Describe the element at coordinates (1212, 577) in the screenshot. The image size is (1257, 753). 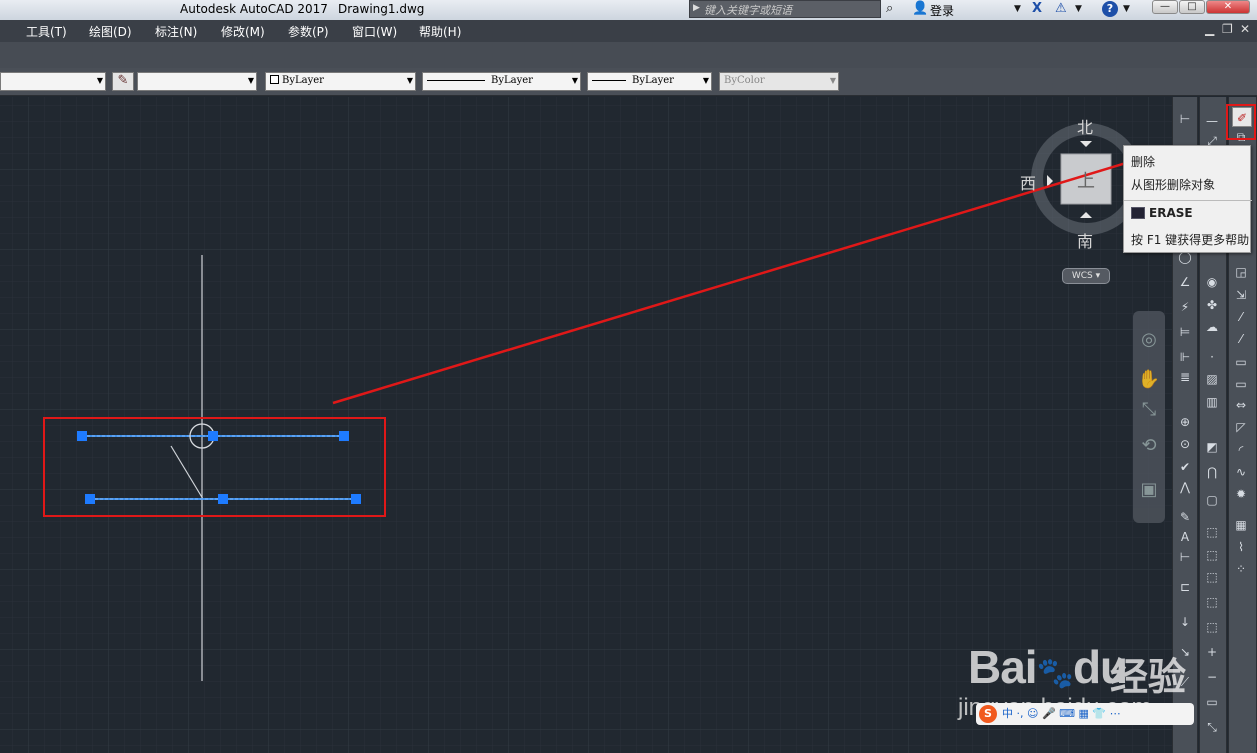
I see `zoom-scale-icon: ⬚` at that location.